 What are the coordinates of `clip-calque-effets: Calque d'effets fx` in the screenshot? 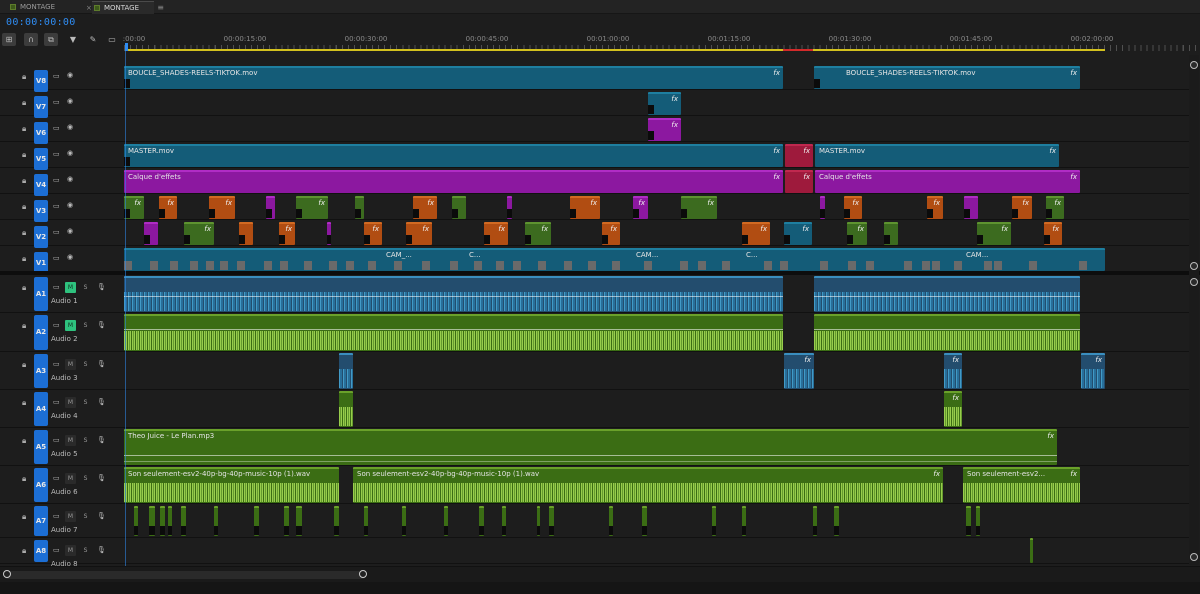 It's located at (453, 181).